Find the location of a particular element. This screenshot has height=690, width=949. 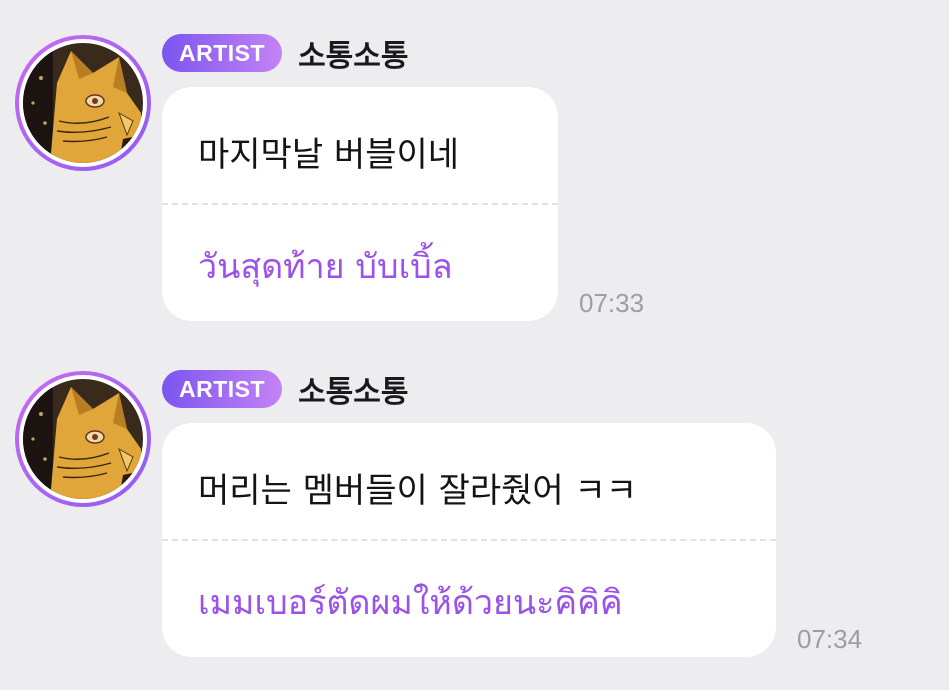

translation-text: วันสุดท้าย บับเบิ้ล is located at coordinates (325, 267).